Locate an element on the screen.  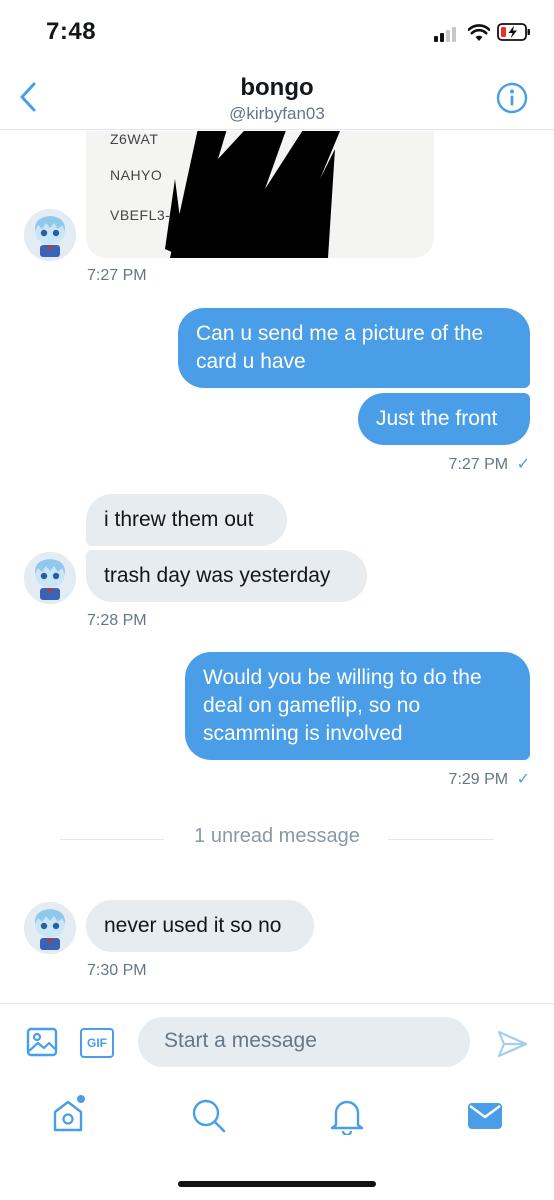
info-icon is located at coordinates (512, 98).